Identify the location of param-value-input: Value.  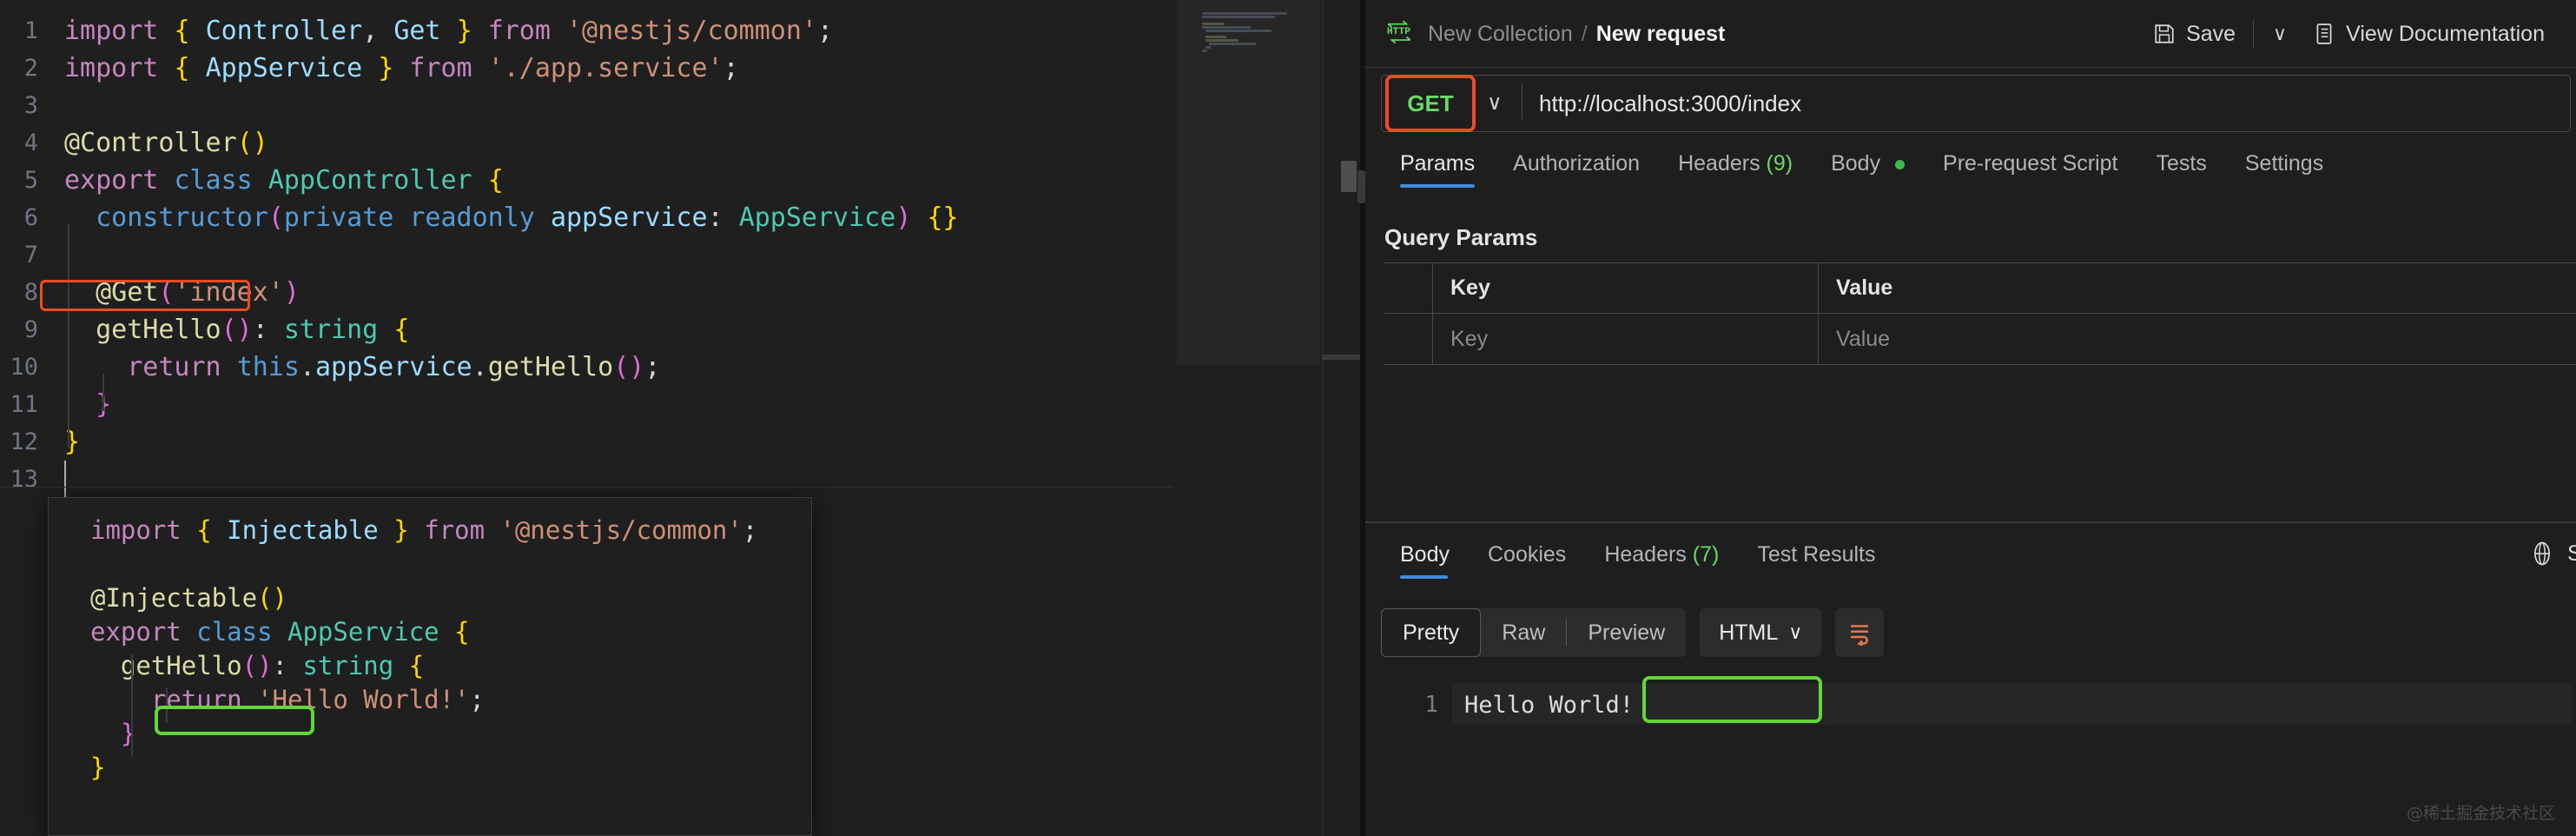
(2197, 339).